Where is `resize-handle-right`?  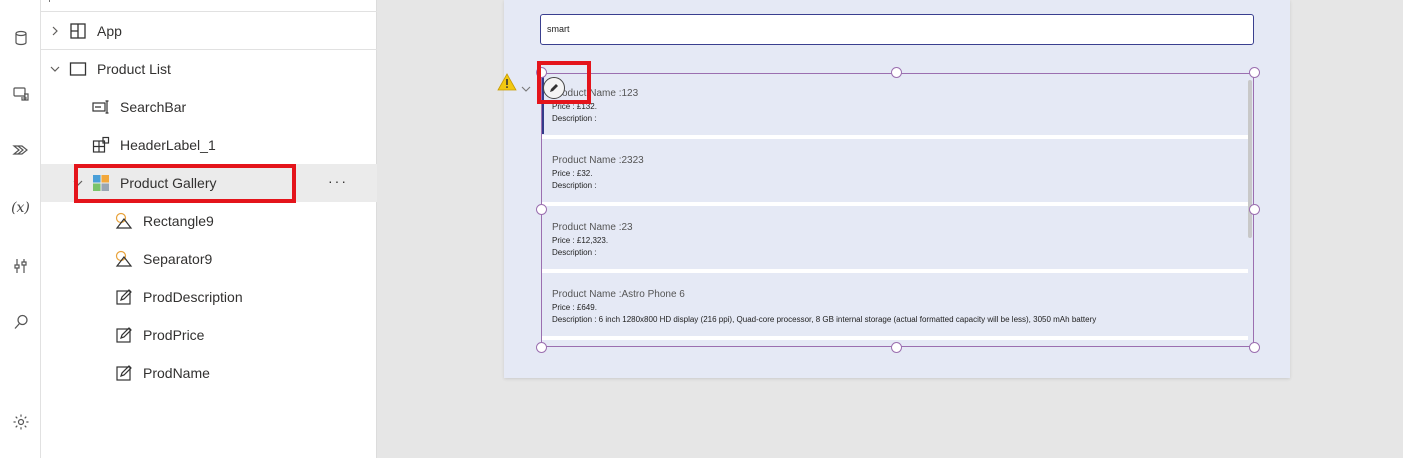
resize-handle-right is located at coordinates (1254, 209).